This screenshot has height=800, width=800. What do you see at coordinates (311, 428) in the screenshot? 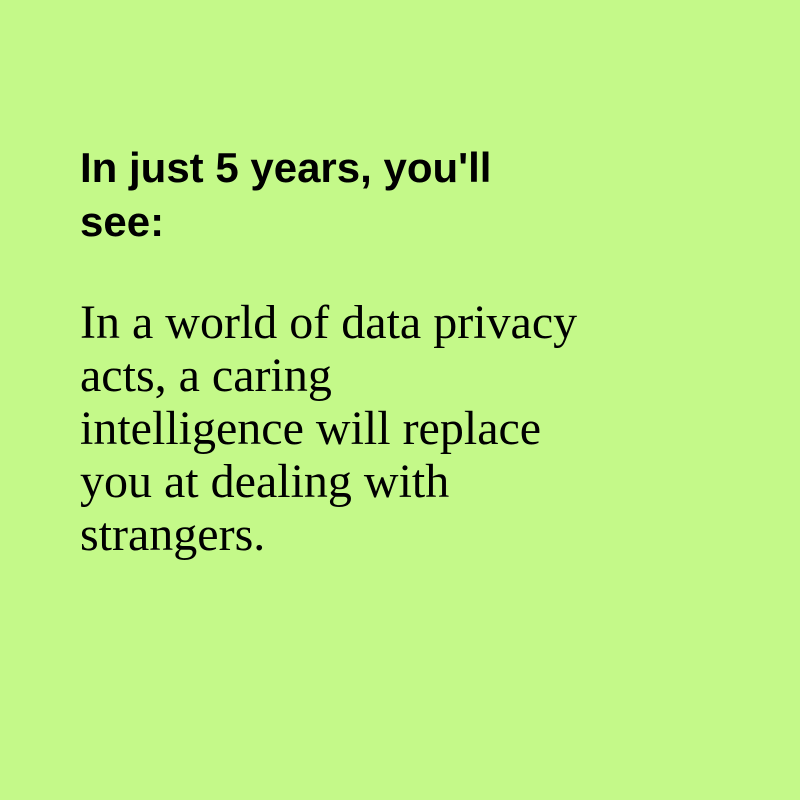
I see `body-line: intelligence will replace` at bounding box center [311, 428].